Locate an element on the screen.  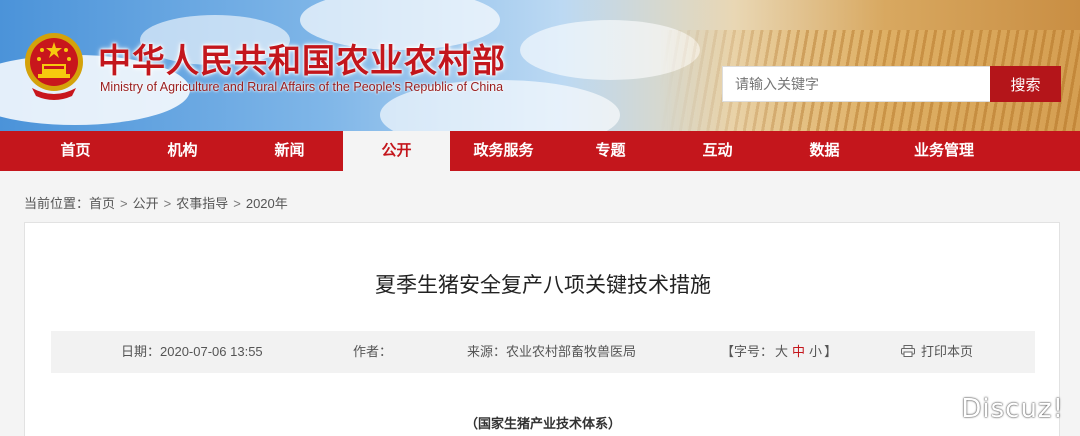
nav-item-government-services: 政务服务 is located at coordinates (503, 151).